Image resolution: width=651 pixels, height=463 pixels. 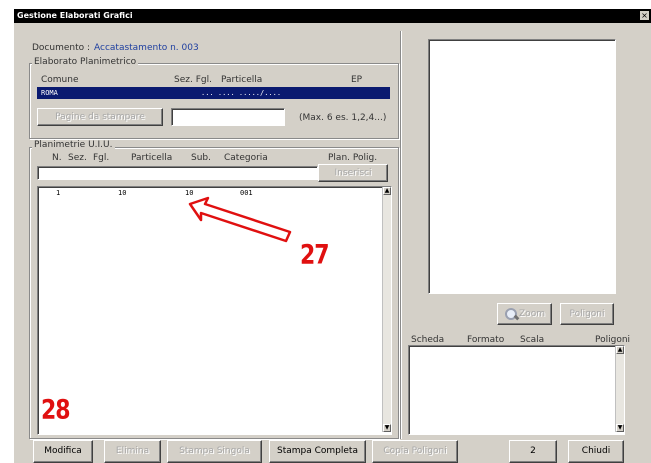 I want to click on annotation-label-28: 28, so click(x=56, y=410).